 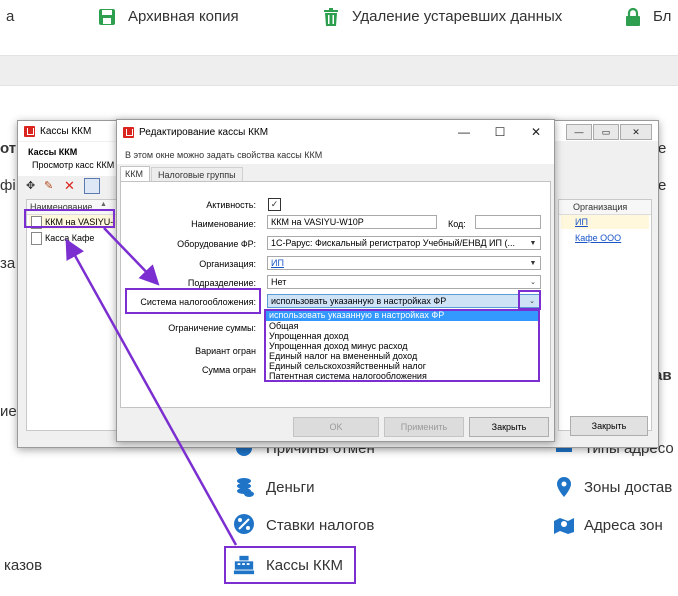 I want to click on arrow-row-to-label, so click(x=131, y=256).